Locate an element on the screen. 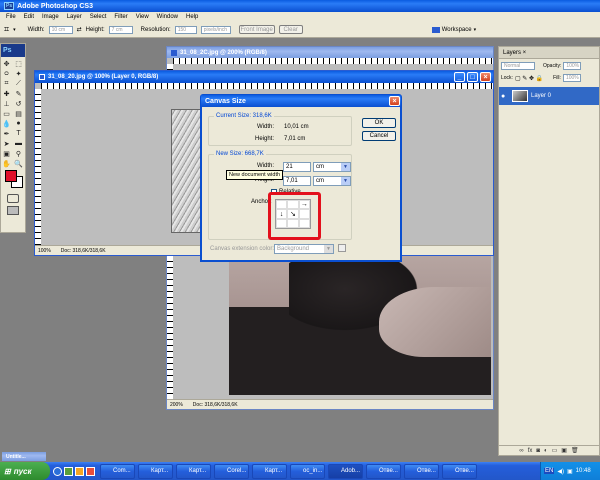 Image resolution: width=600 pixels, height=480 pixels. brush-tool-icon: ✎ is located at coordinates (18, 93).